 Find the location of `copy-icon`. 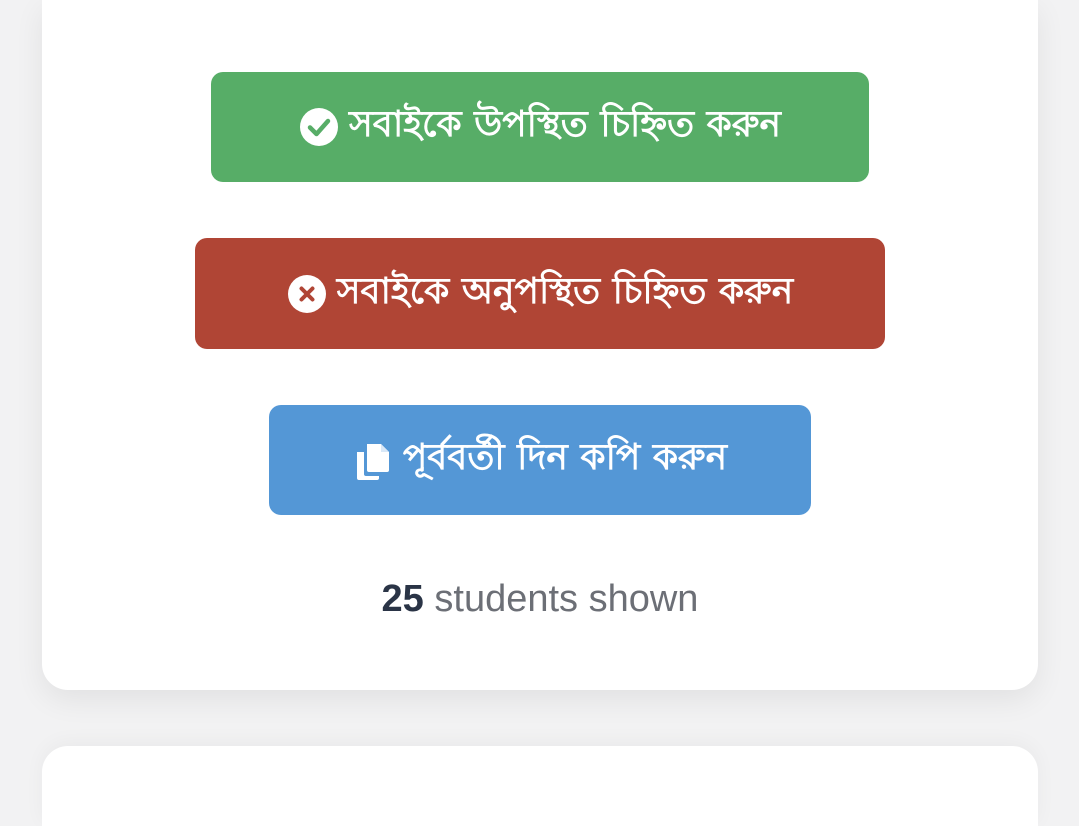

copy-icon is located at coordinates (373, 460).